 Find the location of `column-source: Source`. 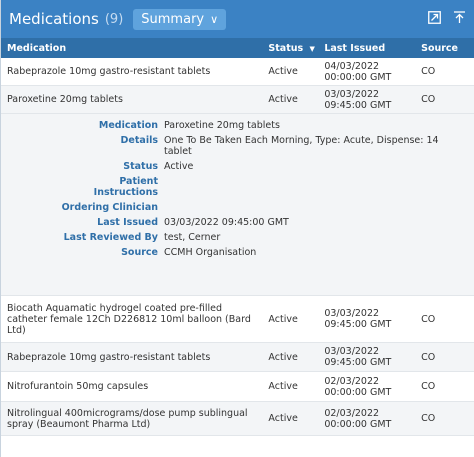

column-source: Source is located at coordinates (444, 48).